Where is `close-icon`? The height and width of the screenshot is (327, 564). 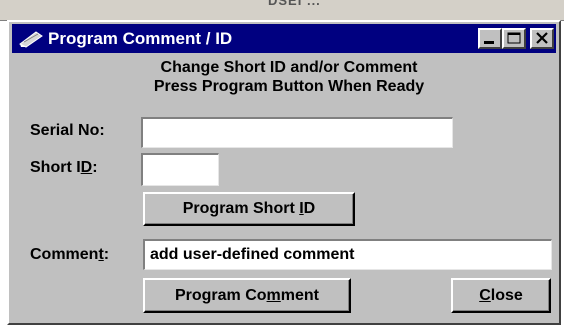
close-icon is located at coordinates (542, 38).